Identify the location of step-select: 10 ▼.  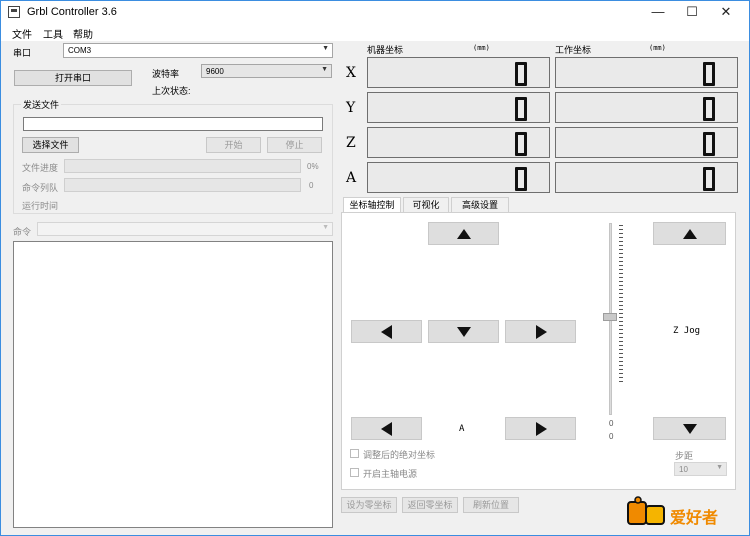
(700, 469).